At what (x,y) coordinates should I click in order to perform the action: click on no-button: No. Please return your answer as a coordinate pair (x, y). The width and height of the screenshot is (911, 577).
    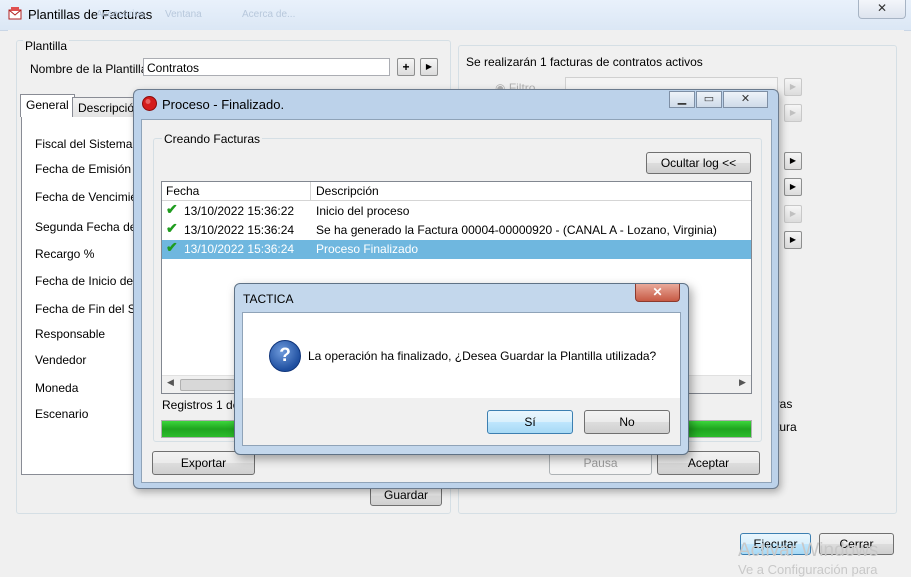
    Looking at the image, I should click on (627, 422).